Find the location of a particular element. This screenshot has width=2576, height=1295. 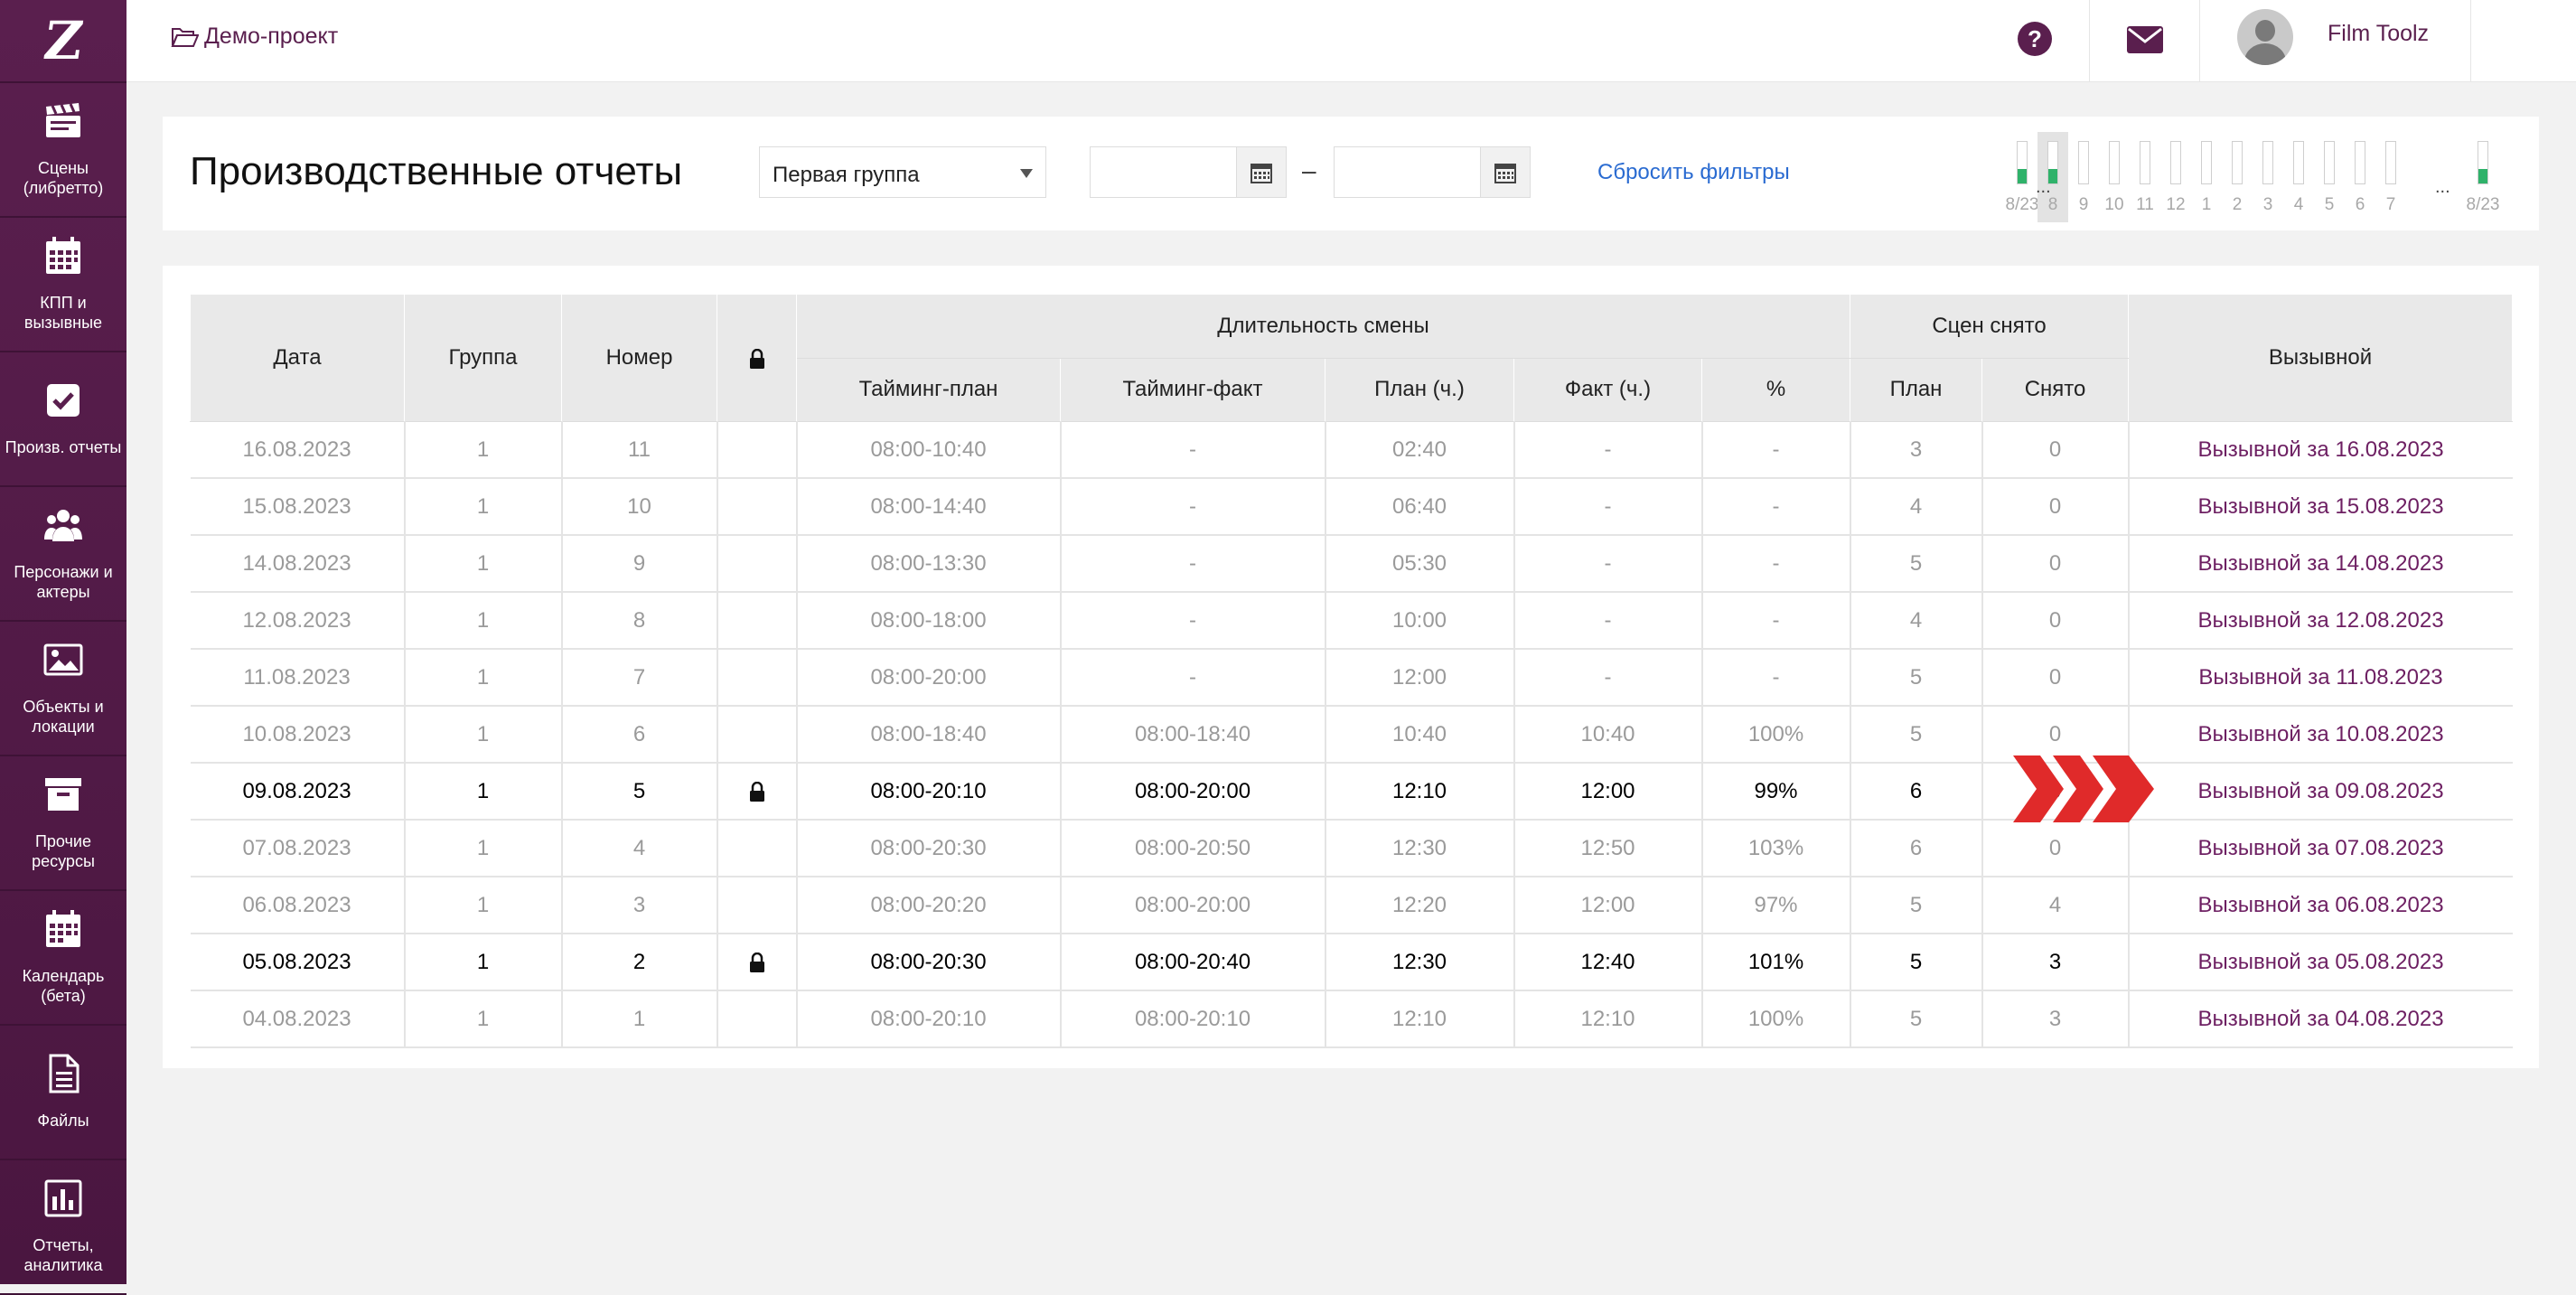

cell-callsheet: Вызывной за 06.08.2023 is located at coordinates (2320, 906).